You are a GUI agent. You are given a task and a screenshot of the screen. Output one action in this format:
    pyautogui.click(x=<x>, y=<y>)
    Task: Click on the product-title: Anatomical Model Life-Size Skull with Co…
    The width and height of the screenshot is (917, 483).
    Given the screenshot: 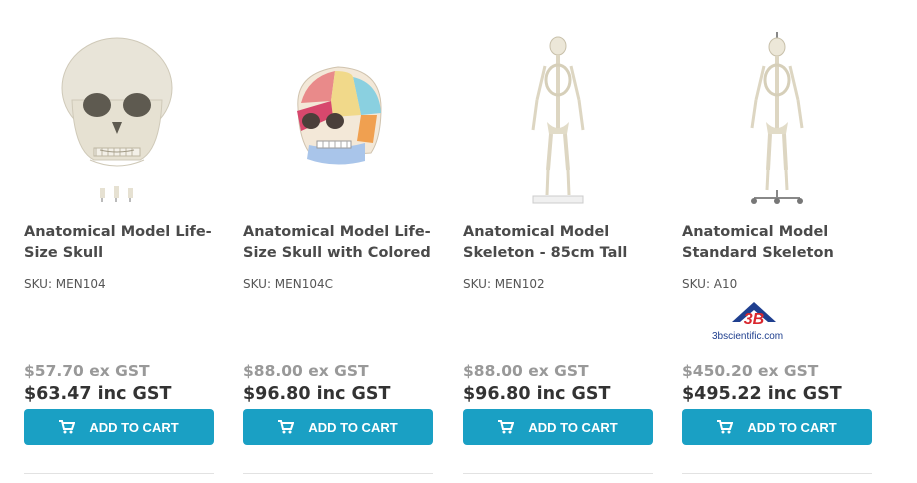 What is the action you would take?
    pyautogui.click(x=338, y=243)
    